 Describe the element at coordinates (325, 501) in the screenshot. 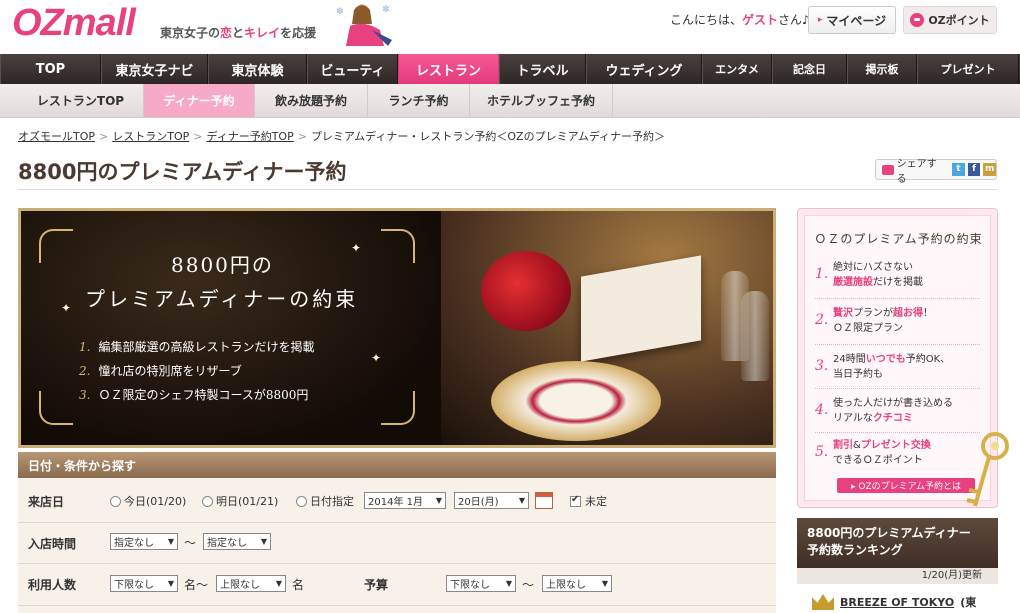

I see `radio-specify-date: 日付指定` at that location.